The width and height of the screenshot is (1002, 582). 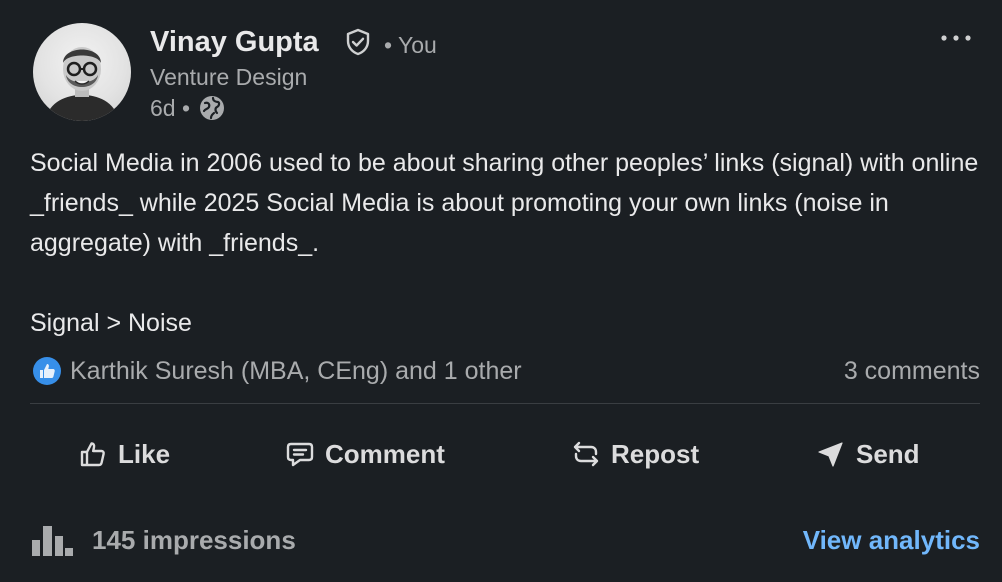 I want to click on send-label: Send, so click(x=888, y=453).